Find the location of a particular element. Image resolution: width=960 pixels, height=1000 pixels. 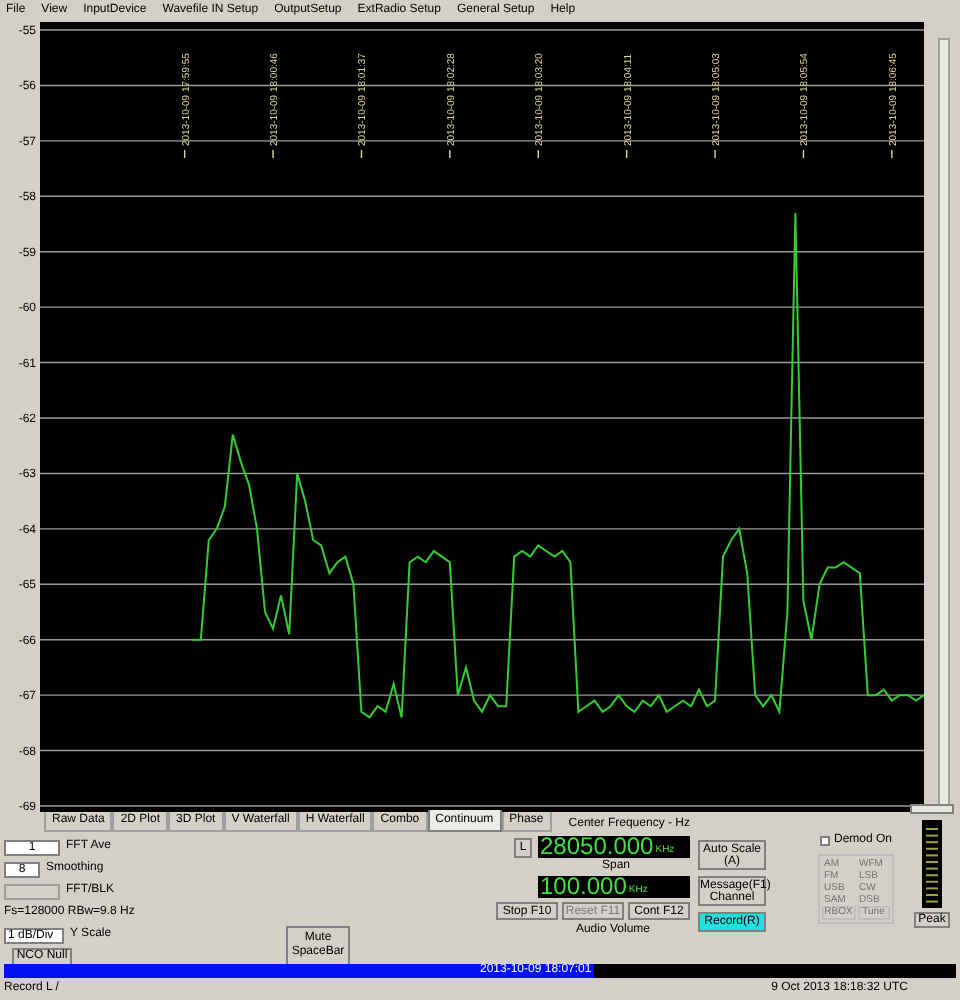

slider-thumb is located at coordinates (932, 809).